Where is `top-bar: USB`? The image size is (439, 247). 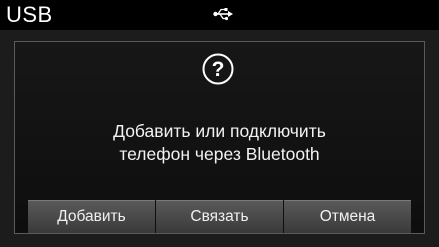 top-bar: USB is located at coordinates (219, 15).